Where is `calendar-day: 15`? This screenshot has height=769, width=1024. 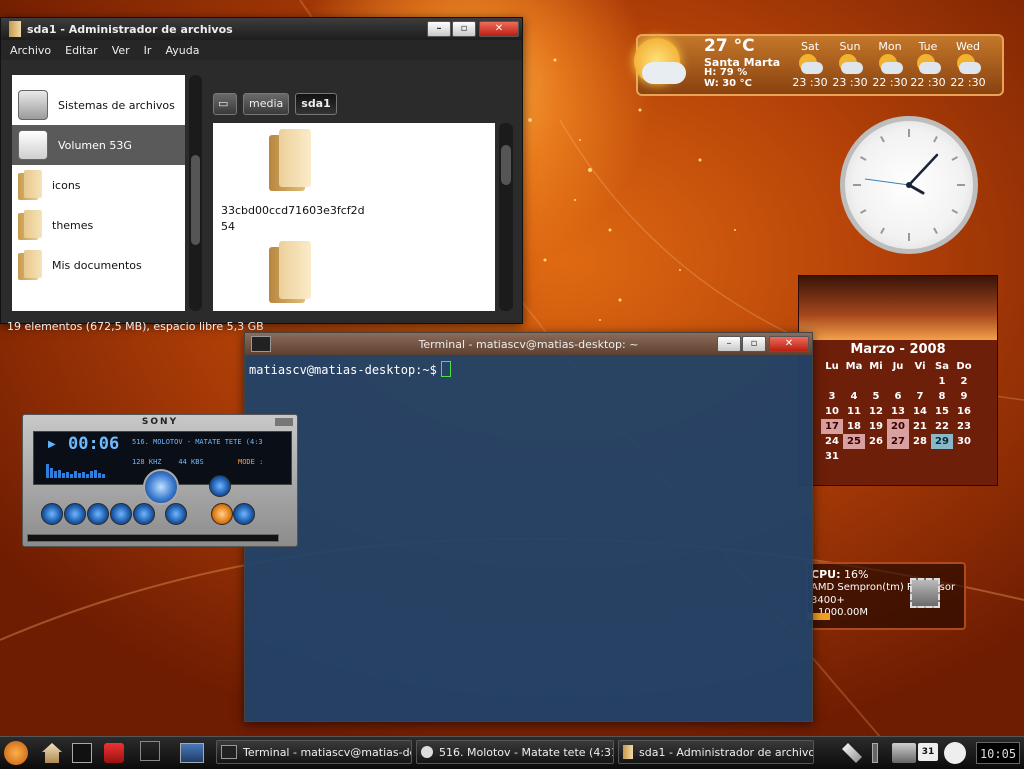 calendar-day: 15 is located at coordinates (942, 411).